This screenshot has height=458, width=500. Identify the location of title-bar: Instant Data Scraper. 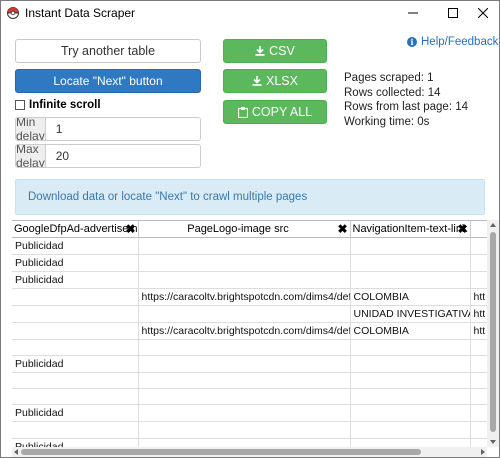
(250, 13).